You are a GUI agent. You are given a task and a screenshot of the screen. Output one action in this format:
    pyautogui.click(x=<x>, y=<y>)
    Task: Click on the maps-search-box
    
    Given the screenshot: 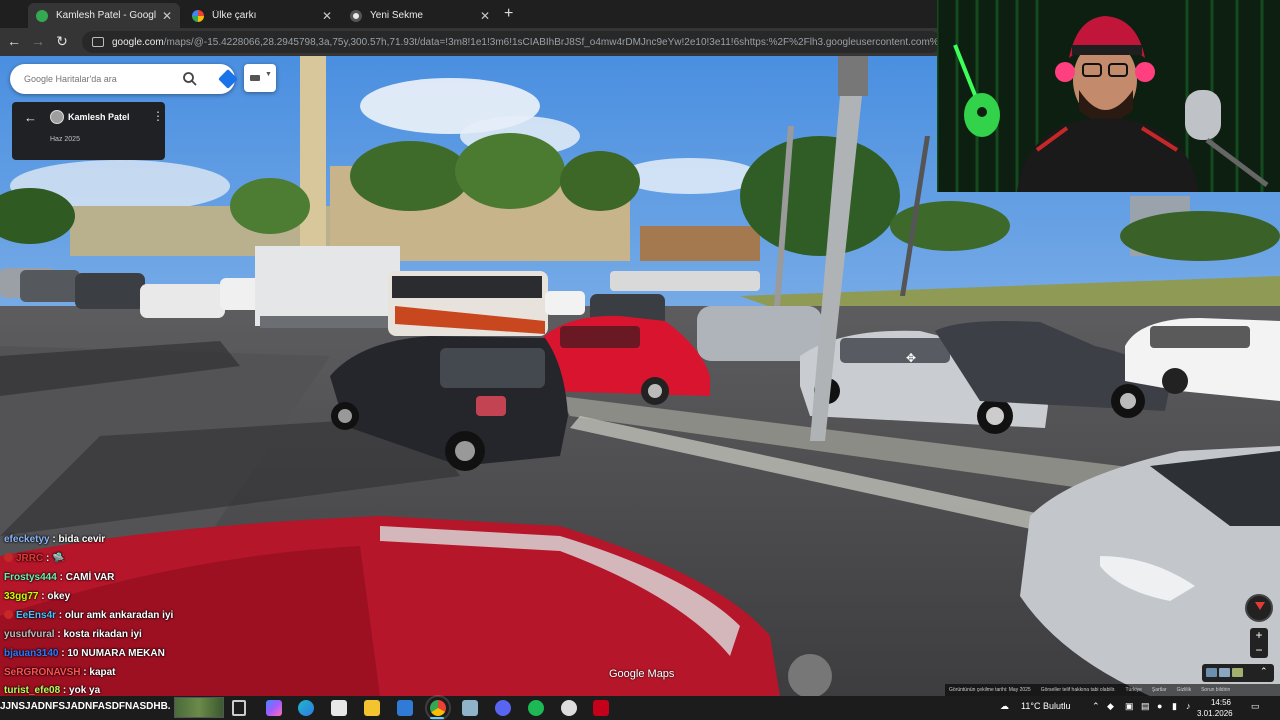 What is the action you would take?
    pyautogui.click(x=124, y=79)
    